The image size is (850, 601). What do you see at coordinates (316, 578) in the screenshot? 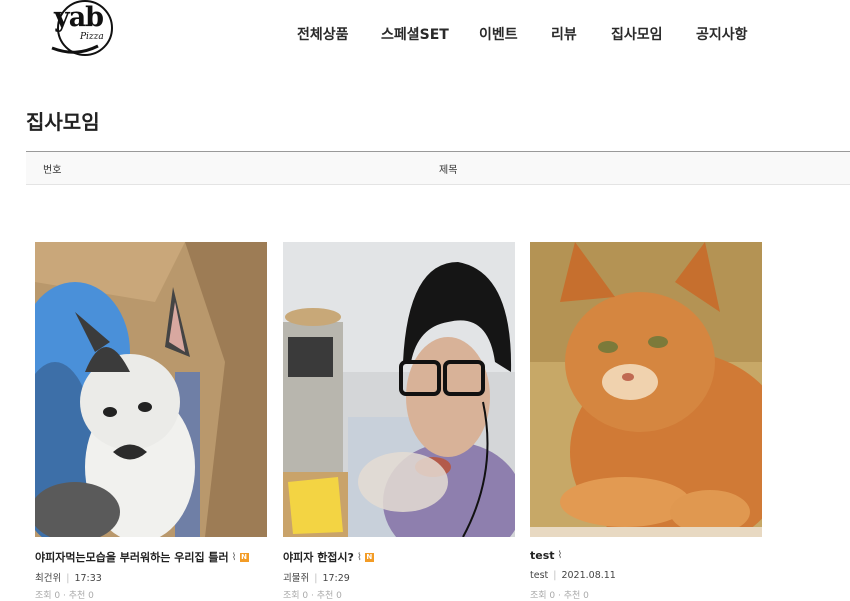
I see `post-meta: 괴물쥐 | 17:29` at bounding box center [316, 578].